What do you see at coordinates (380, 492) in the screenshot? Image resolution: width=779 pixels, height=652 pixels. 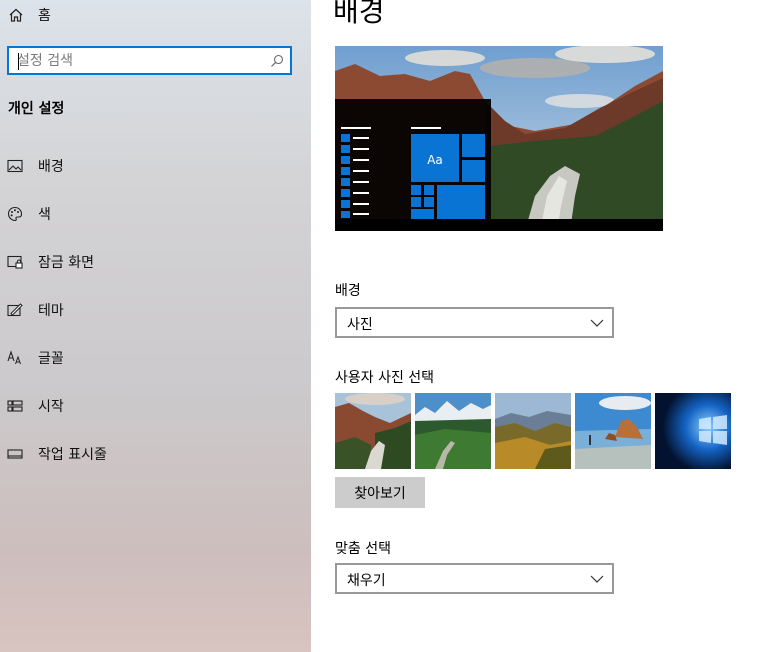 I see `browse-button: 찾아보기` at bounding box center [380, 492].